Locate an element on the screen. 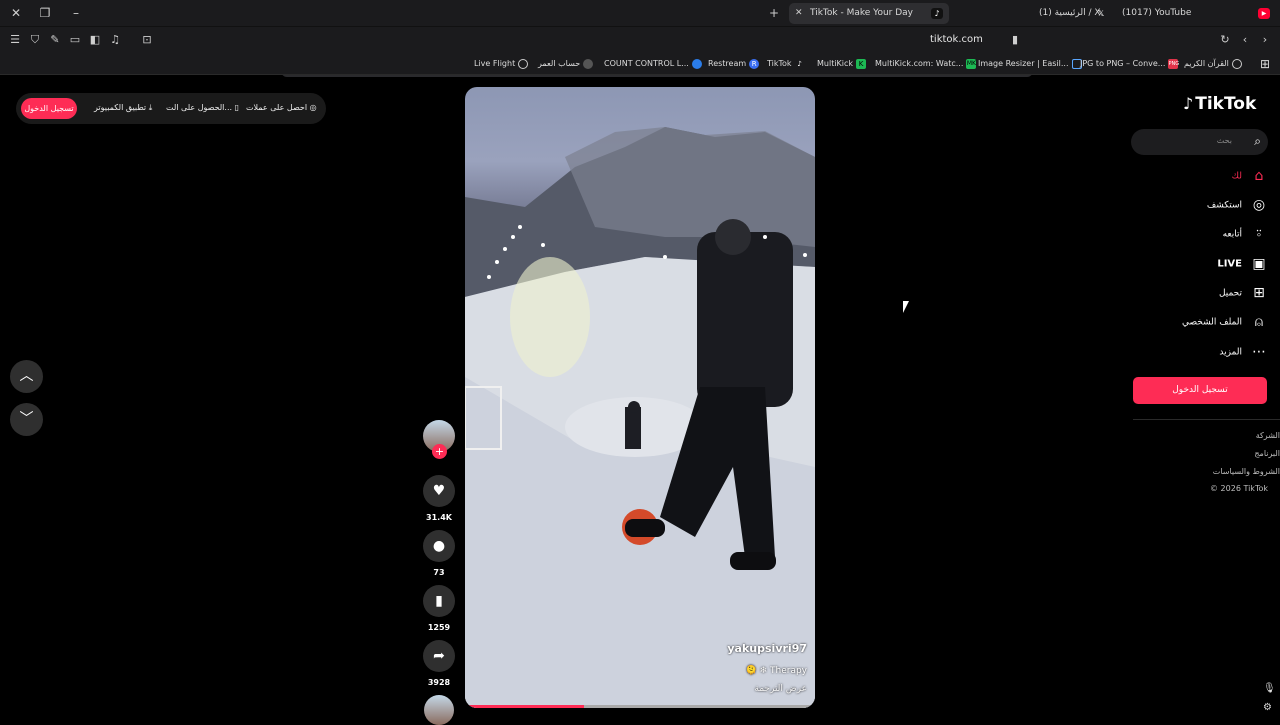  previous-video-button: ︿ is located at coordinates (26, 376).